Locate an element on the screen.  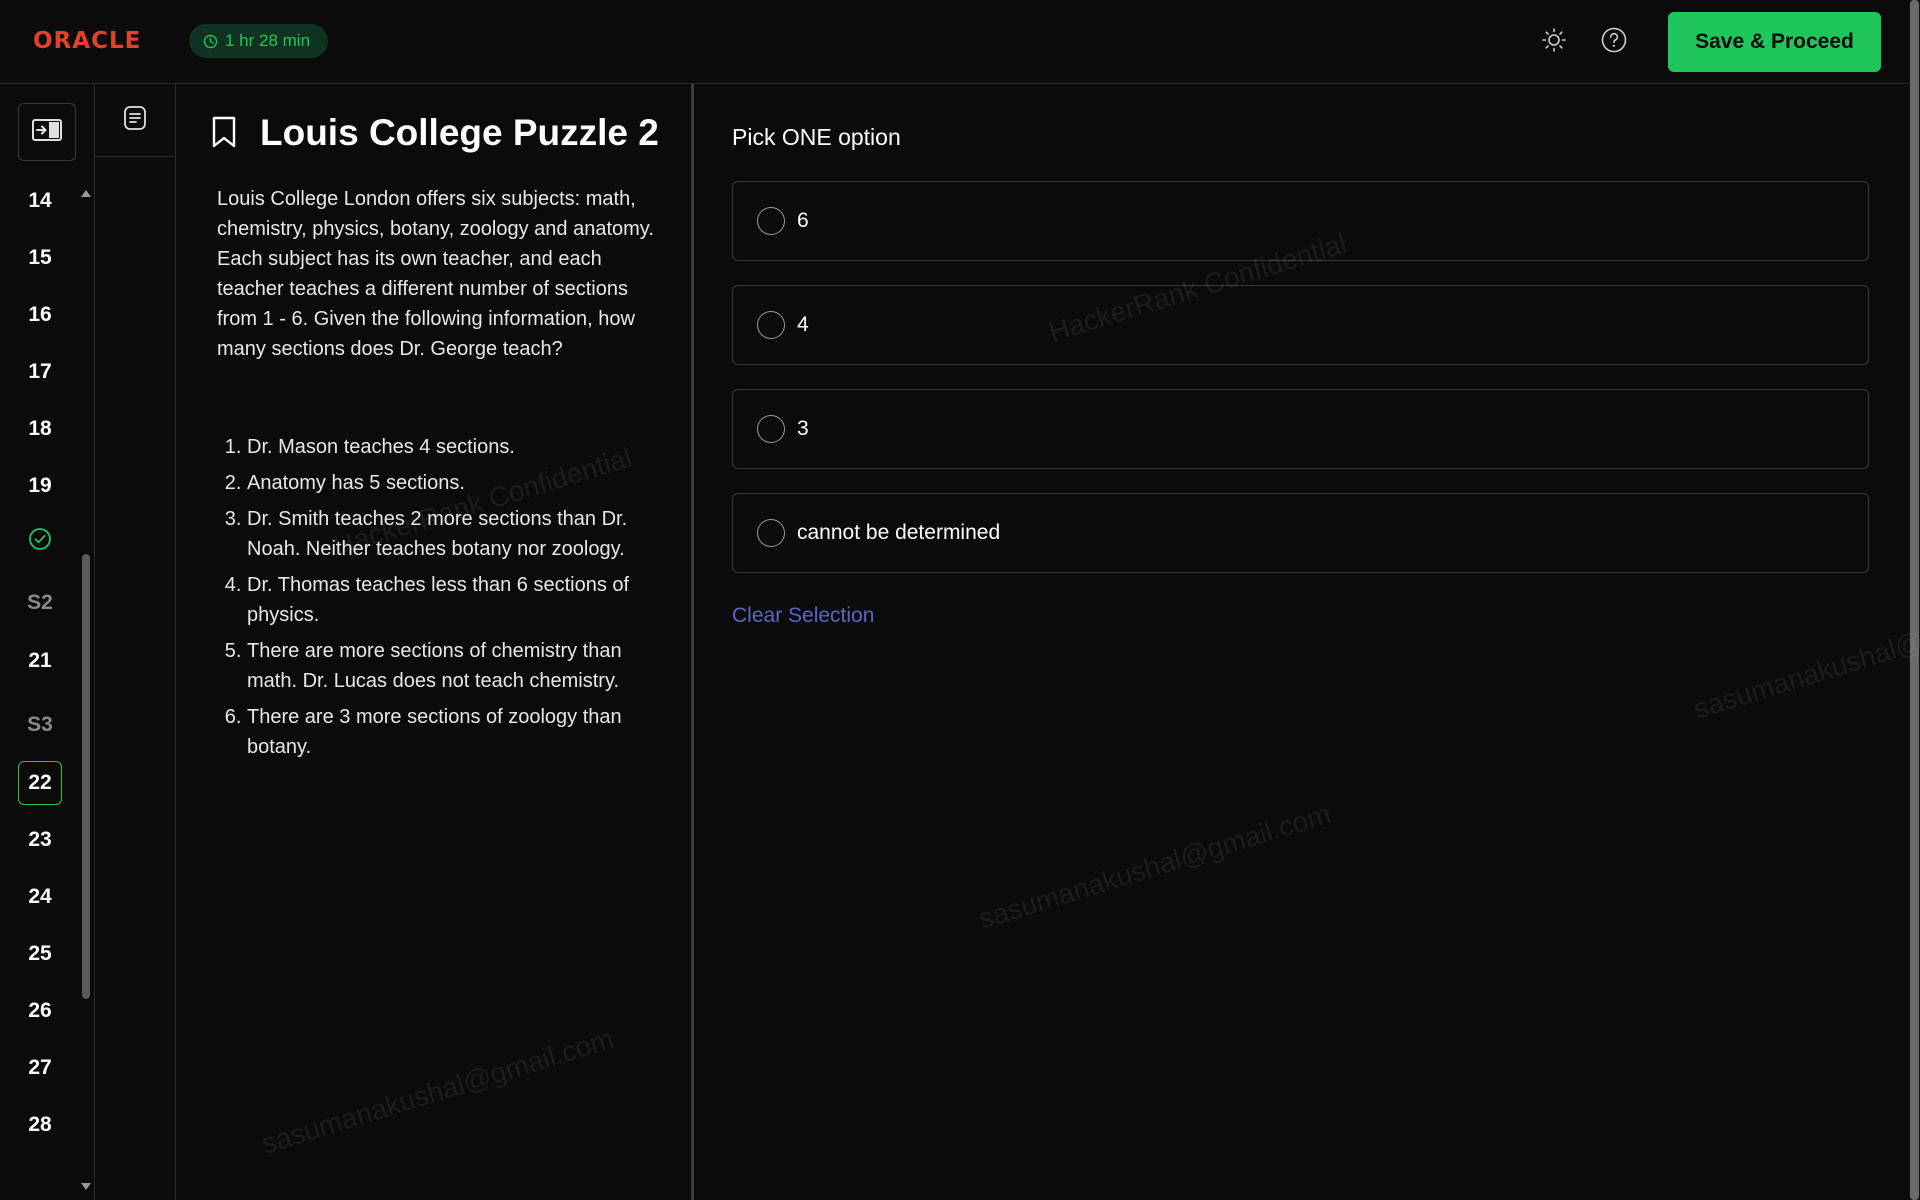
bookmark-button is located at coordinates (224, 134).